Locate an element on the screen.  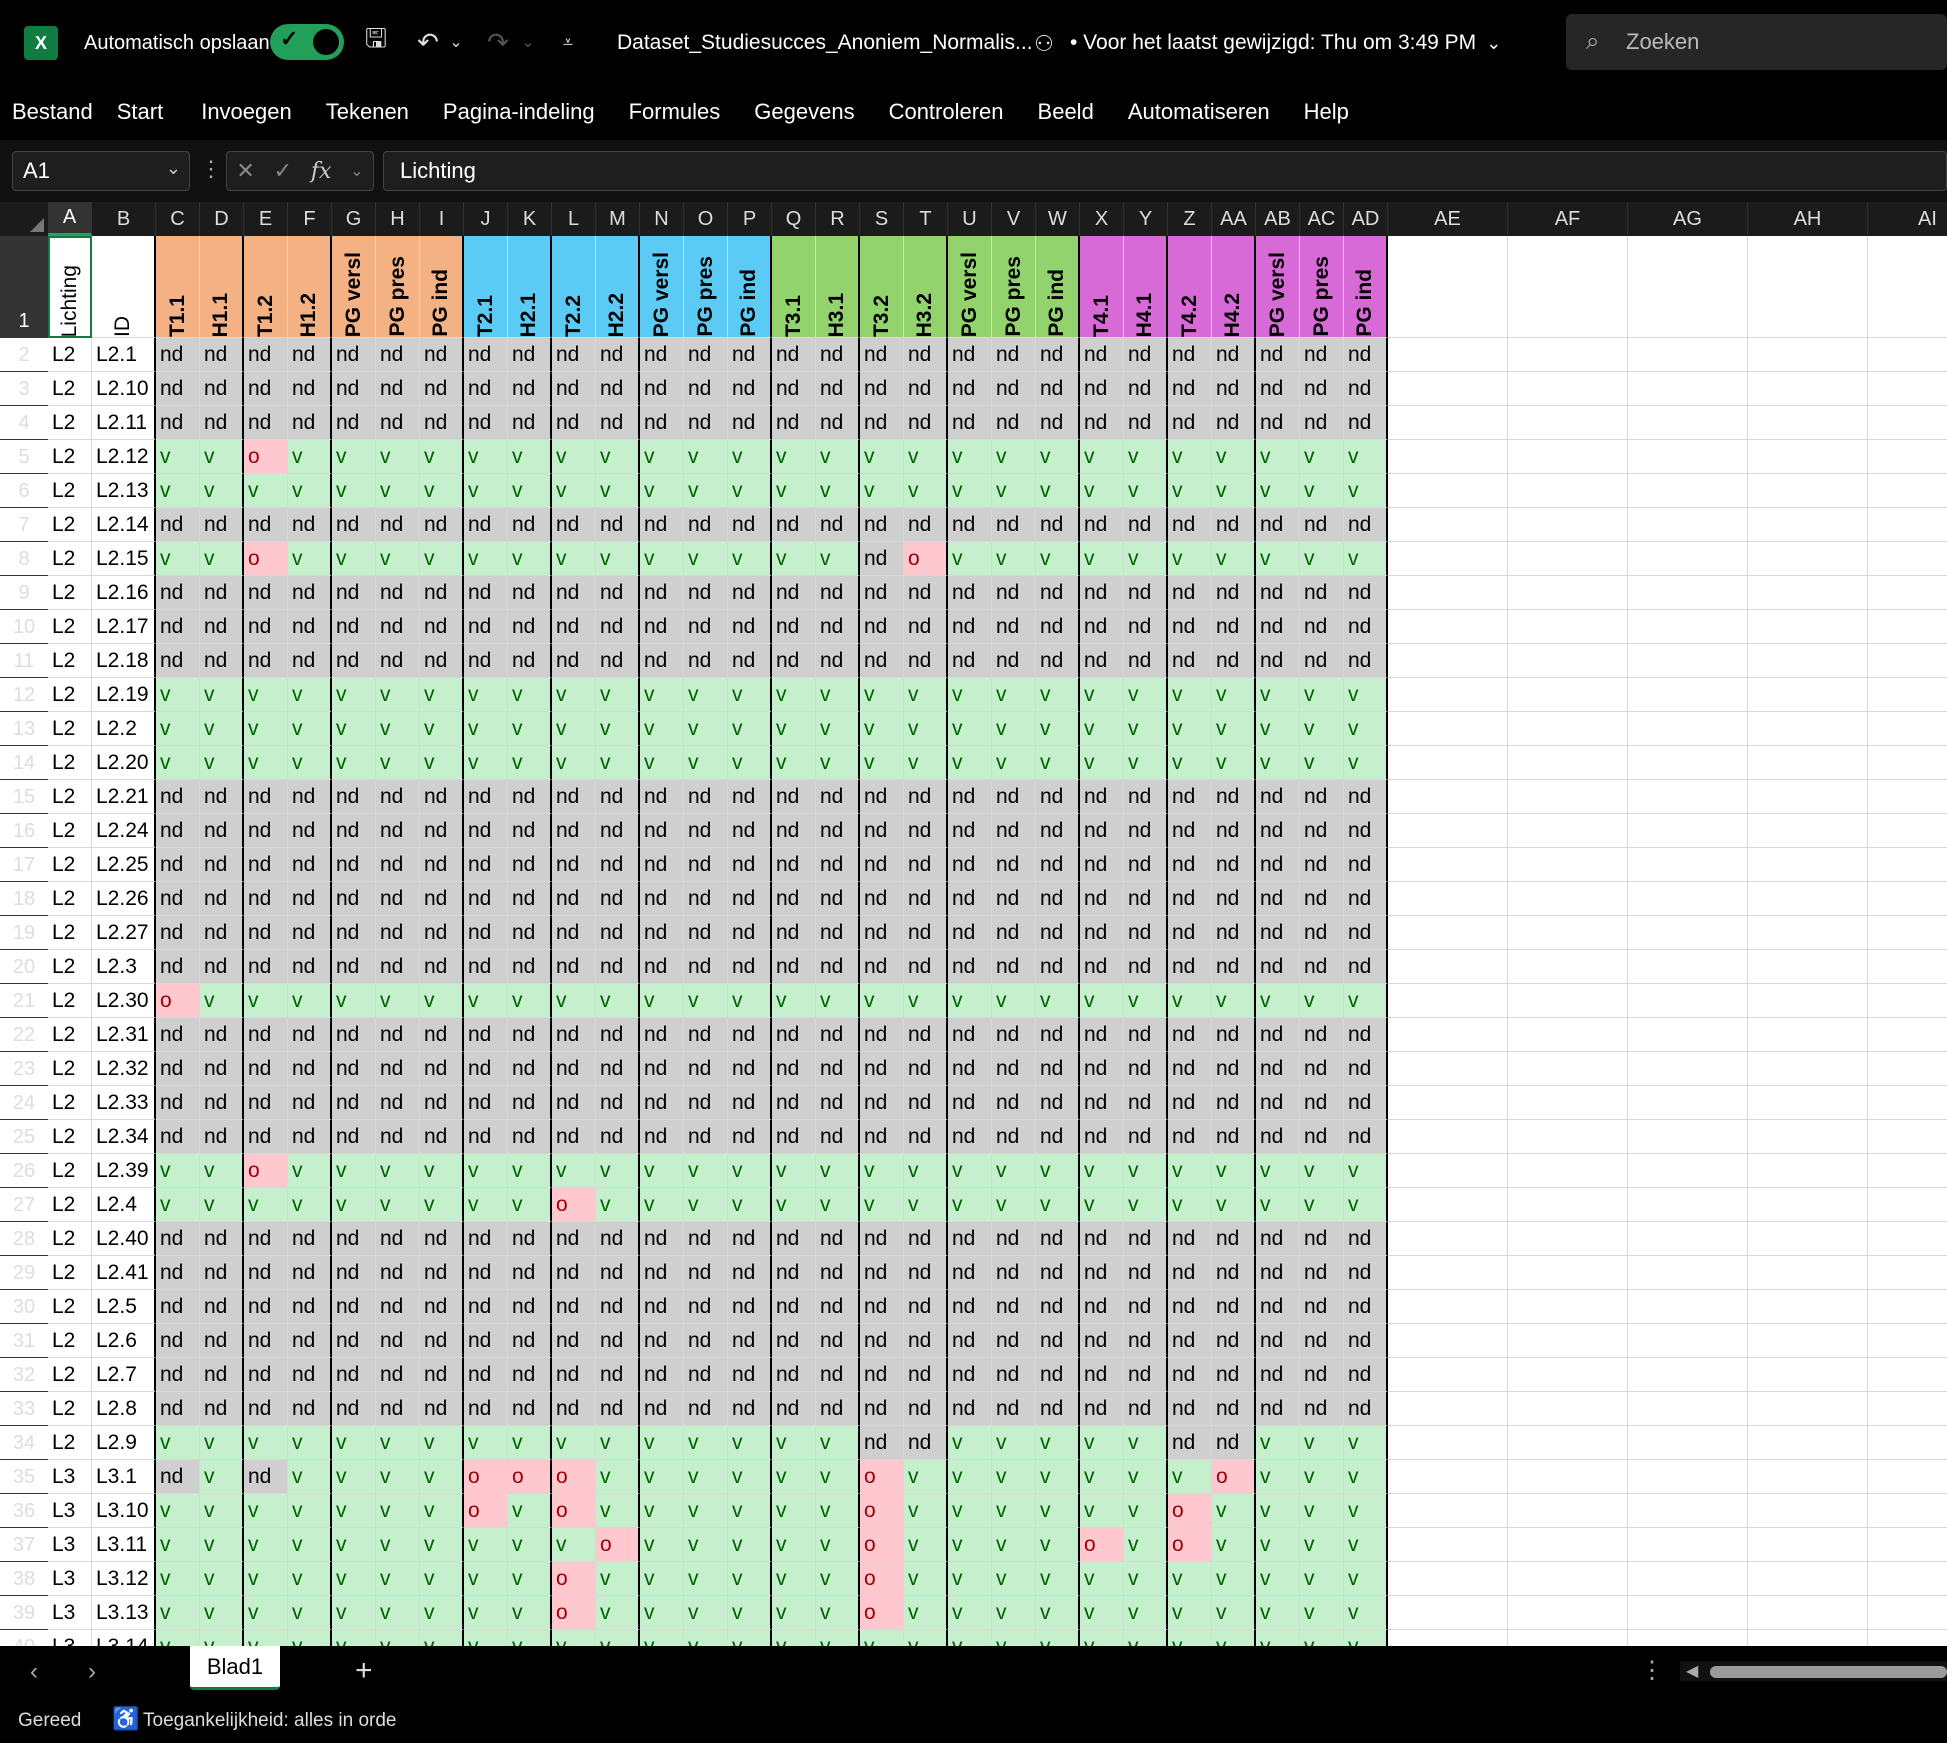
status-cell: o is located at coordinates (574, 1205).